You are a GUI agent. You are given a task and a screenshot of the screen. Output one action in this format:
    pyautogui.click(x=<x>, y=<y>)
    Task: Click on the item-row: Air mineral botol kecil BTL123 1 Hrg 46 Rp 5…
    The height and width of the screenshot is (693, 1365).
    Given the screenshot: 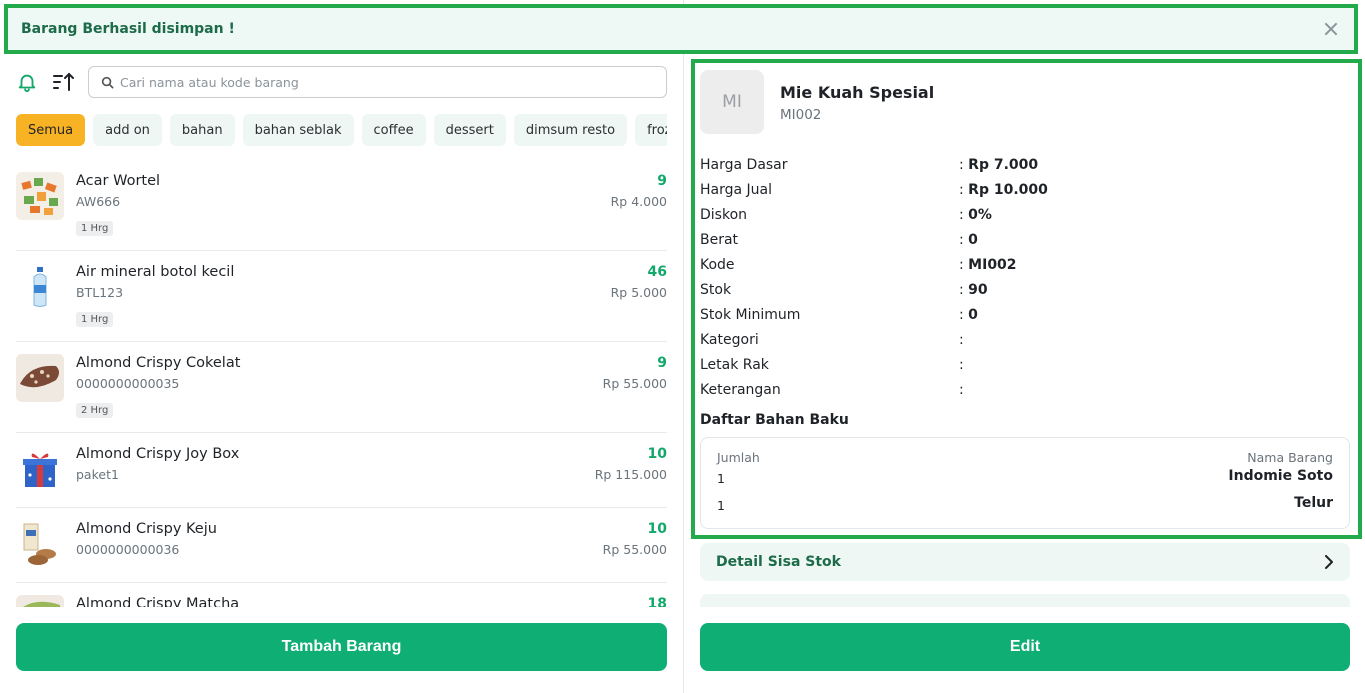 What is the action you would take?
    pyautogui.click(x=341, y=296)
    